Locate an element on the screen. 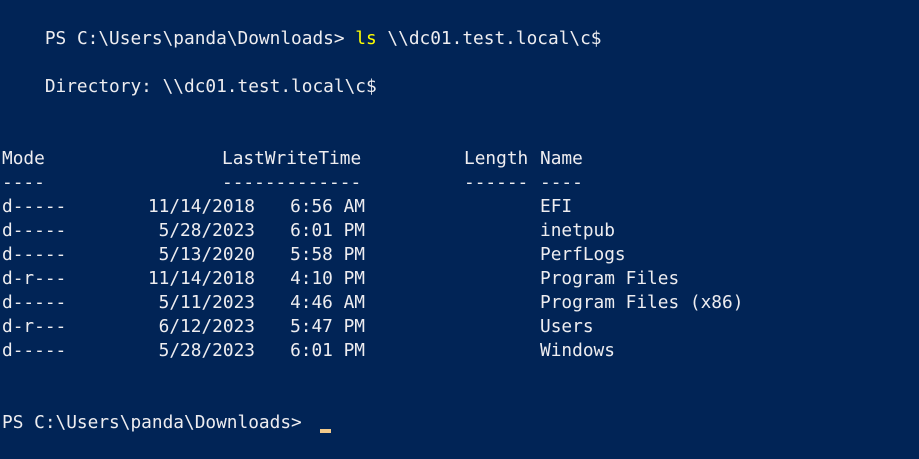 This screenshot has width=919, height=459. table-row: d----- 11/14/2018 6:56 AM EFI is located at coordinates (452, 207).